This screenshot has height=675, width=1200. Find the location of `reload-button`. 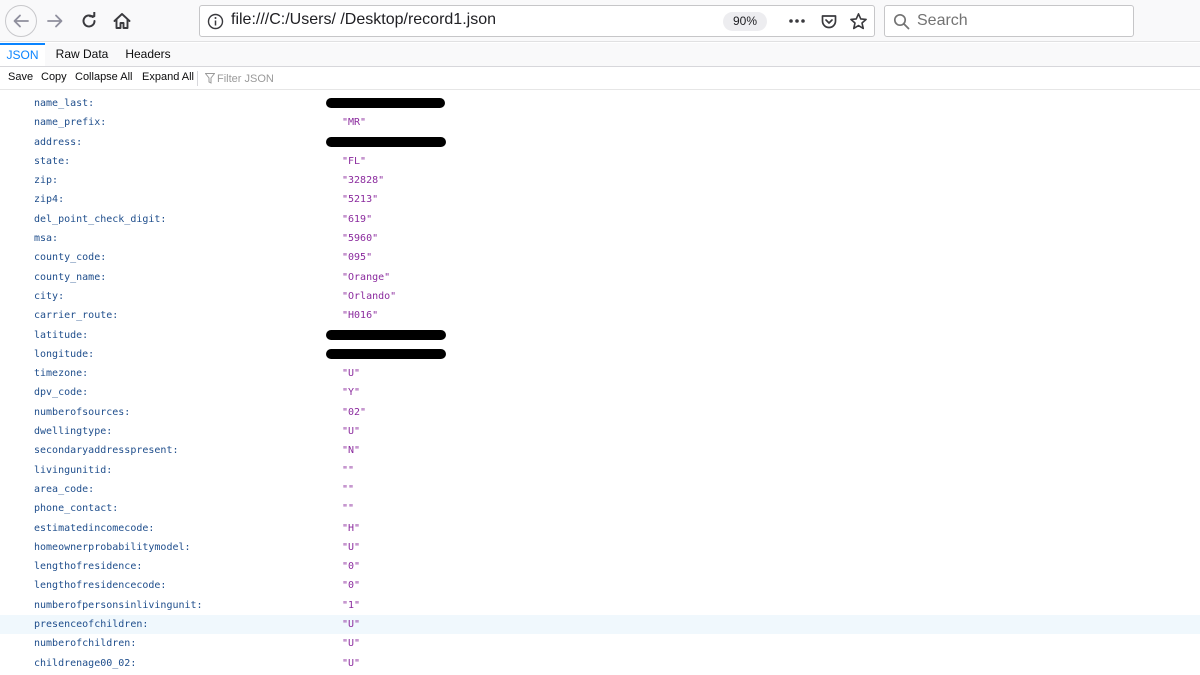

reload-button is located at coordinates (89, 21).